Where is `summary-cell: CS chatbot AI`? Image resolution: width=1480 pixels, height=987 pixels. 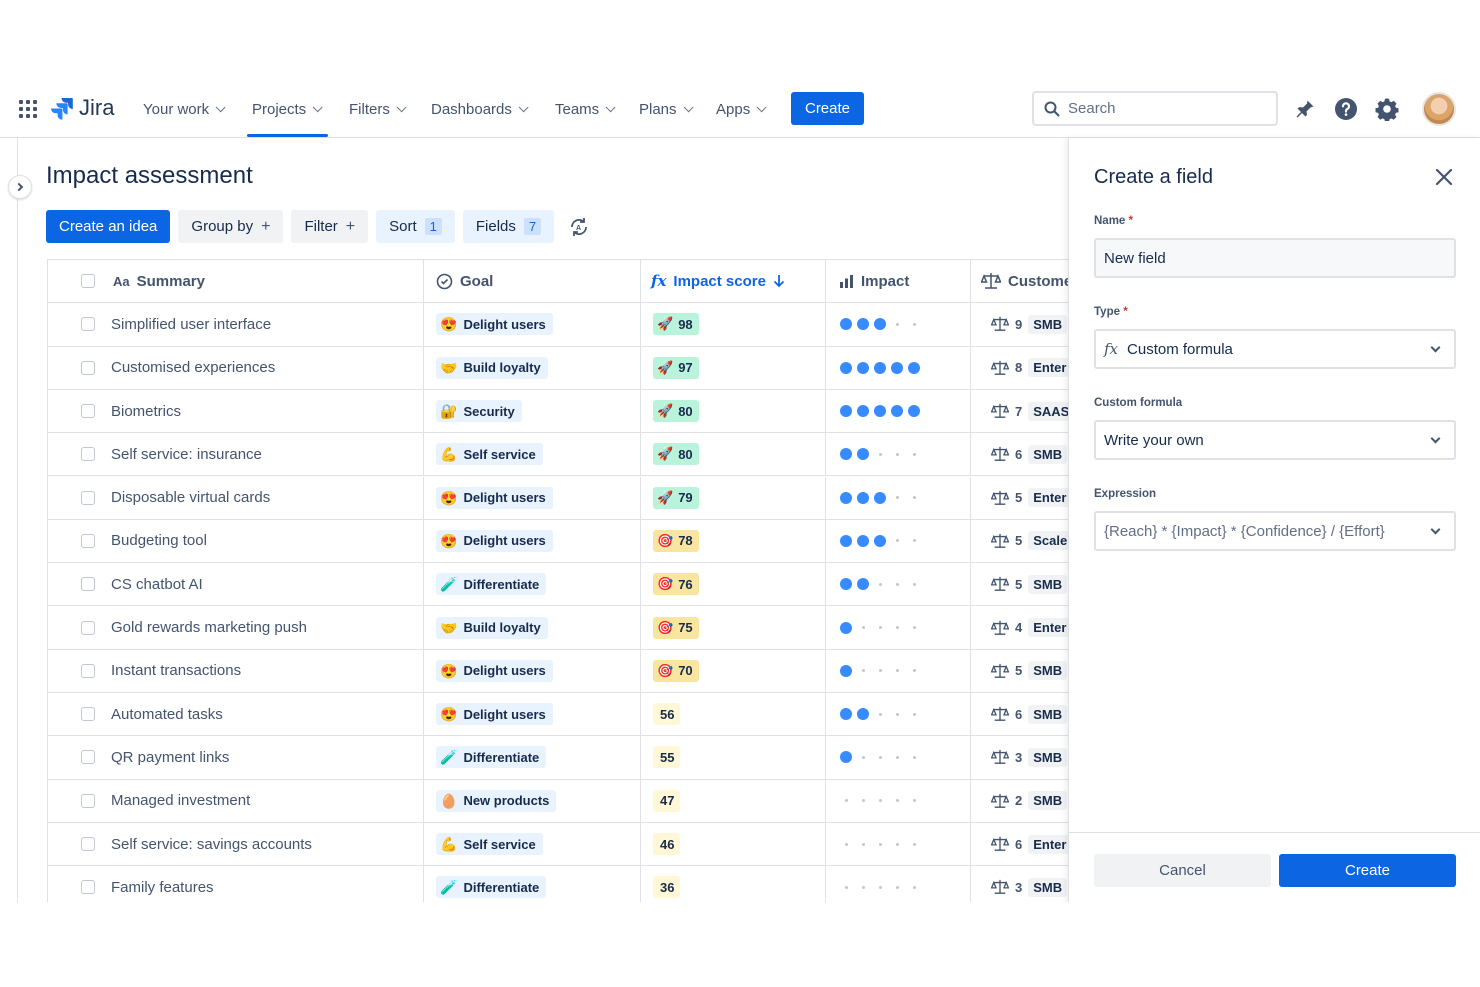
summary-cell: CS chatbot AI is located at coordinates (236, 584).